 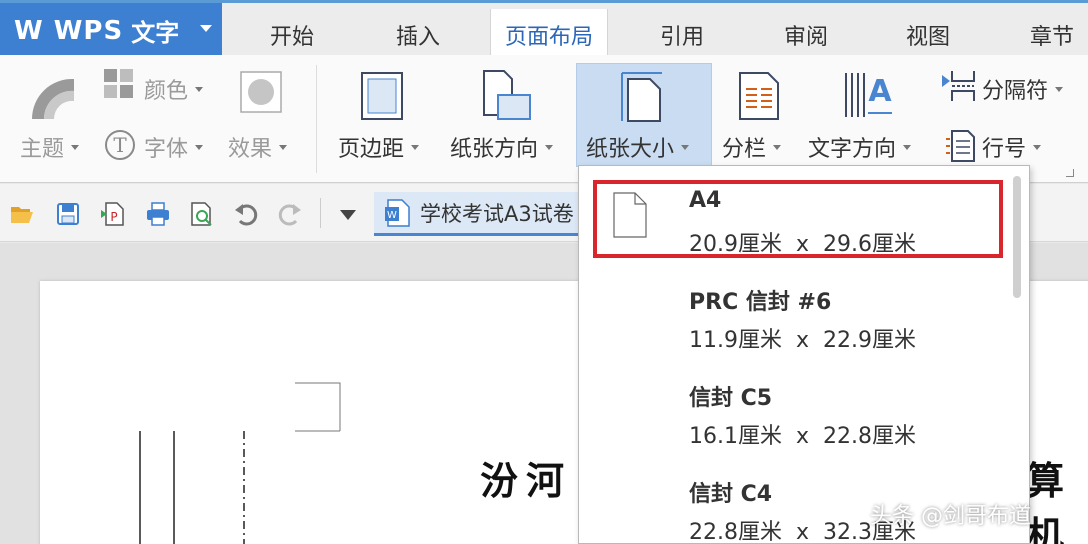 I want to click on redo-icon, so click(x=290, y=214).